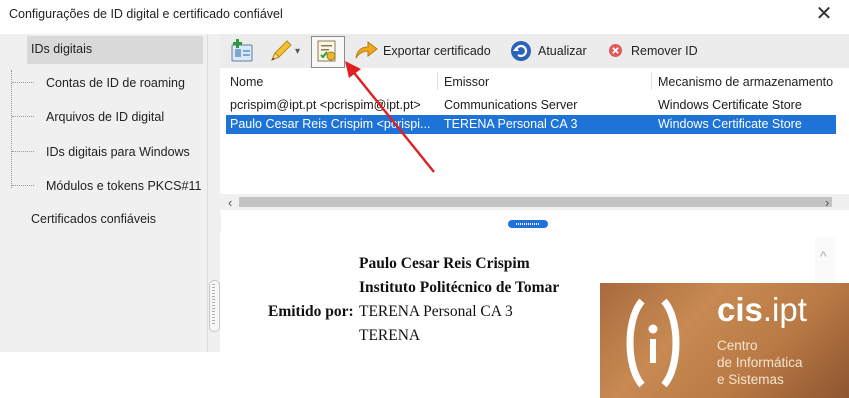 Image resolution: width=849 pixels, height=398 pixels. I want to click on column-header-issuer: Emissor, so click(466, 82).